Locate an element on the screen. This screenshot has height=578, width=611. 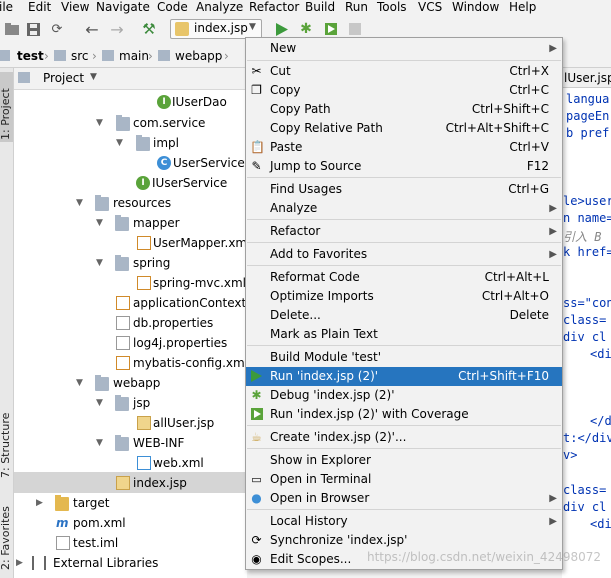
tab-structure: 7: Structure is located at coordinates (6, 445).